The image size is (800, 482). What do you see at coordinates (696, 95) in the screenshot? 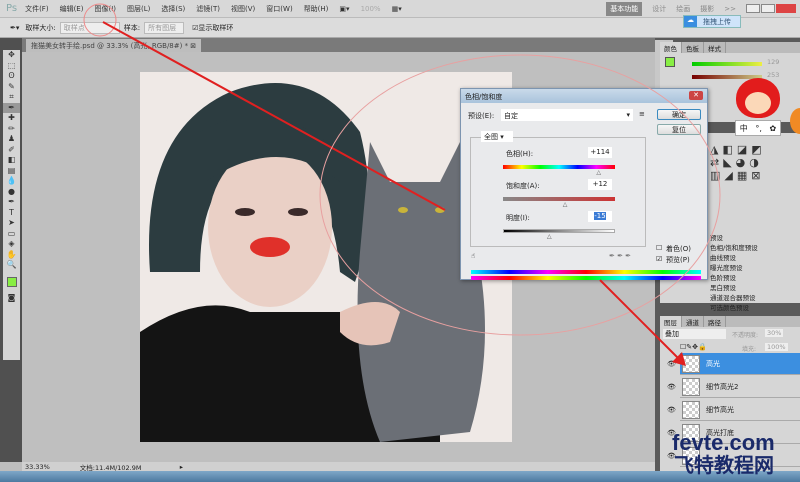
I see `dialog-close-button: ✕` at bounding box center [696, 95].